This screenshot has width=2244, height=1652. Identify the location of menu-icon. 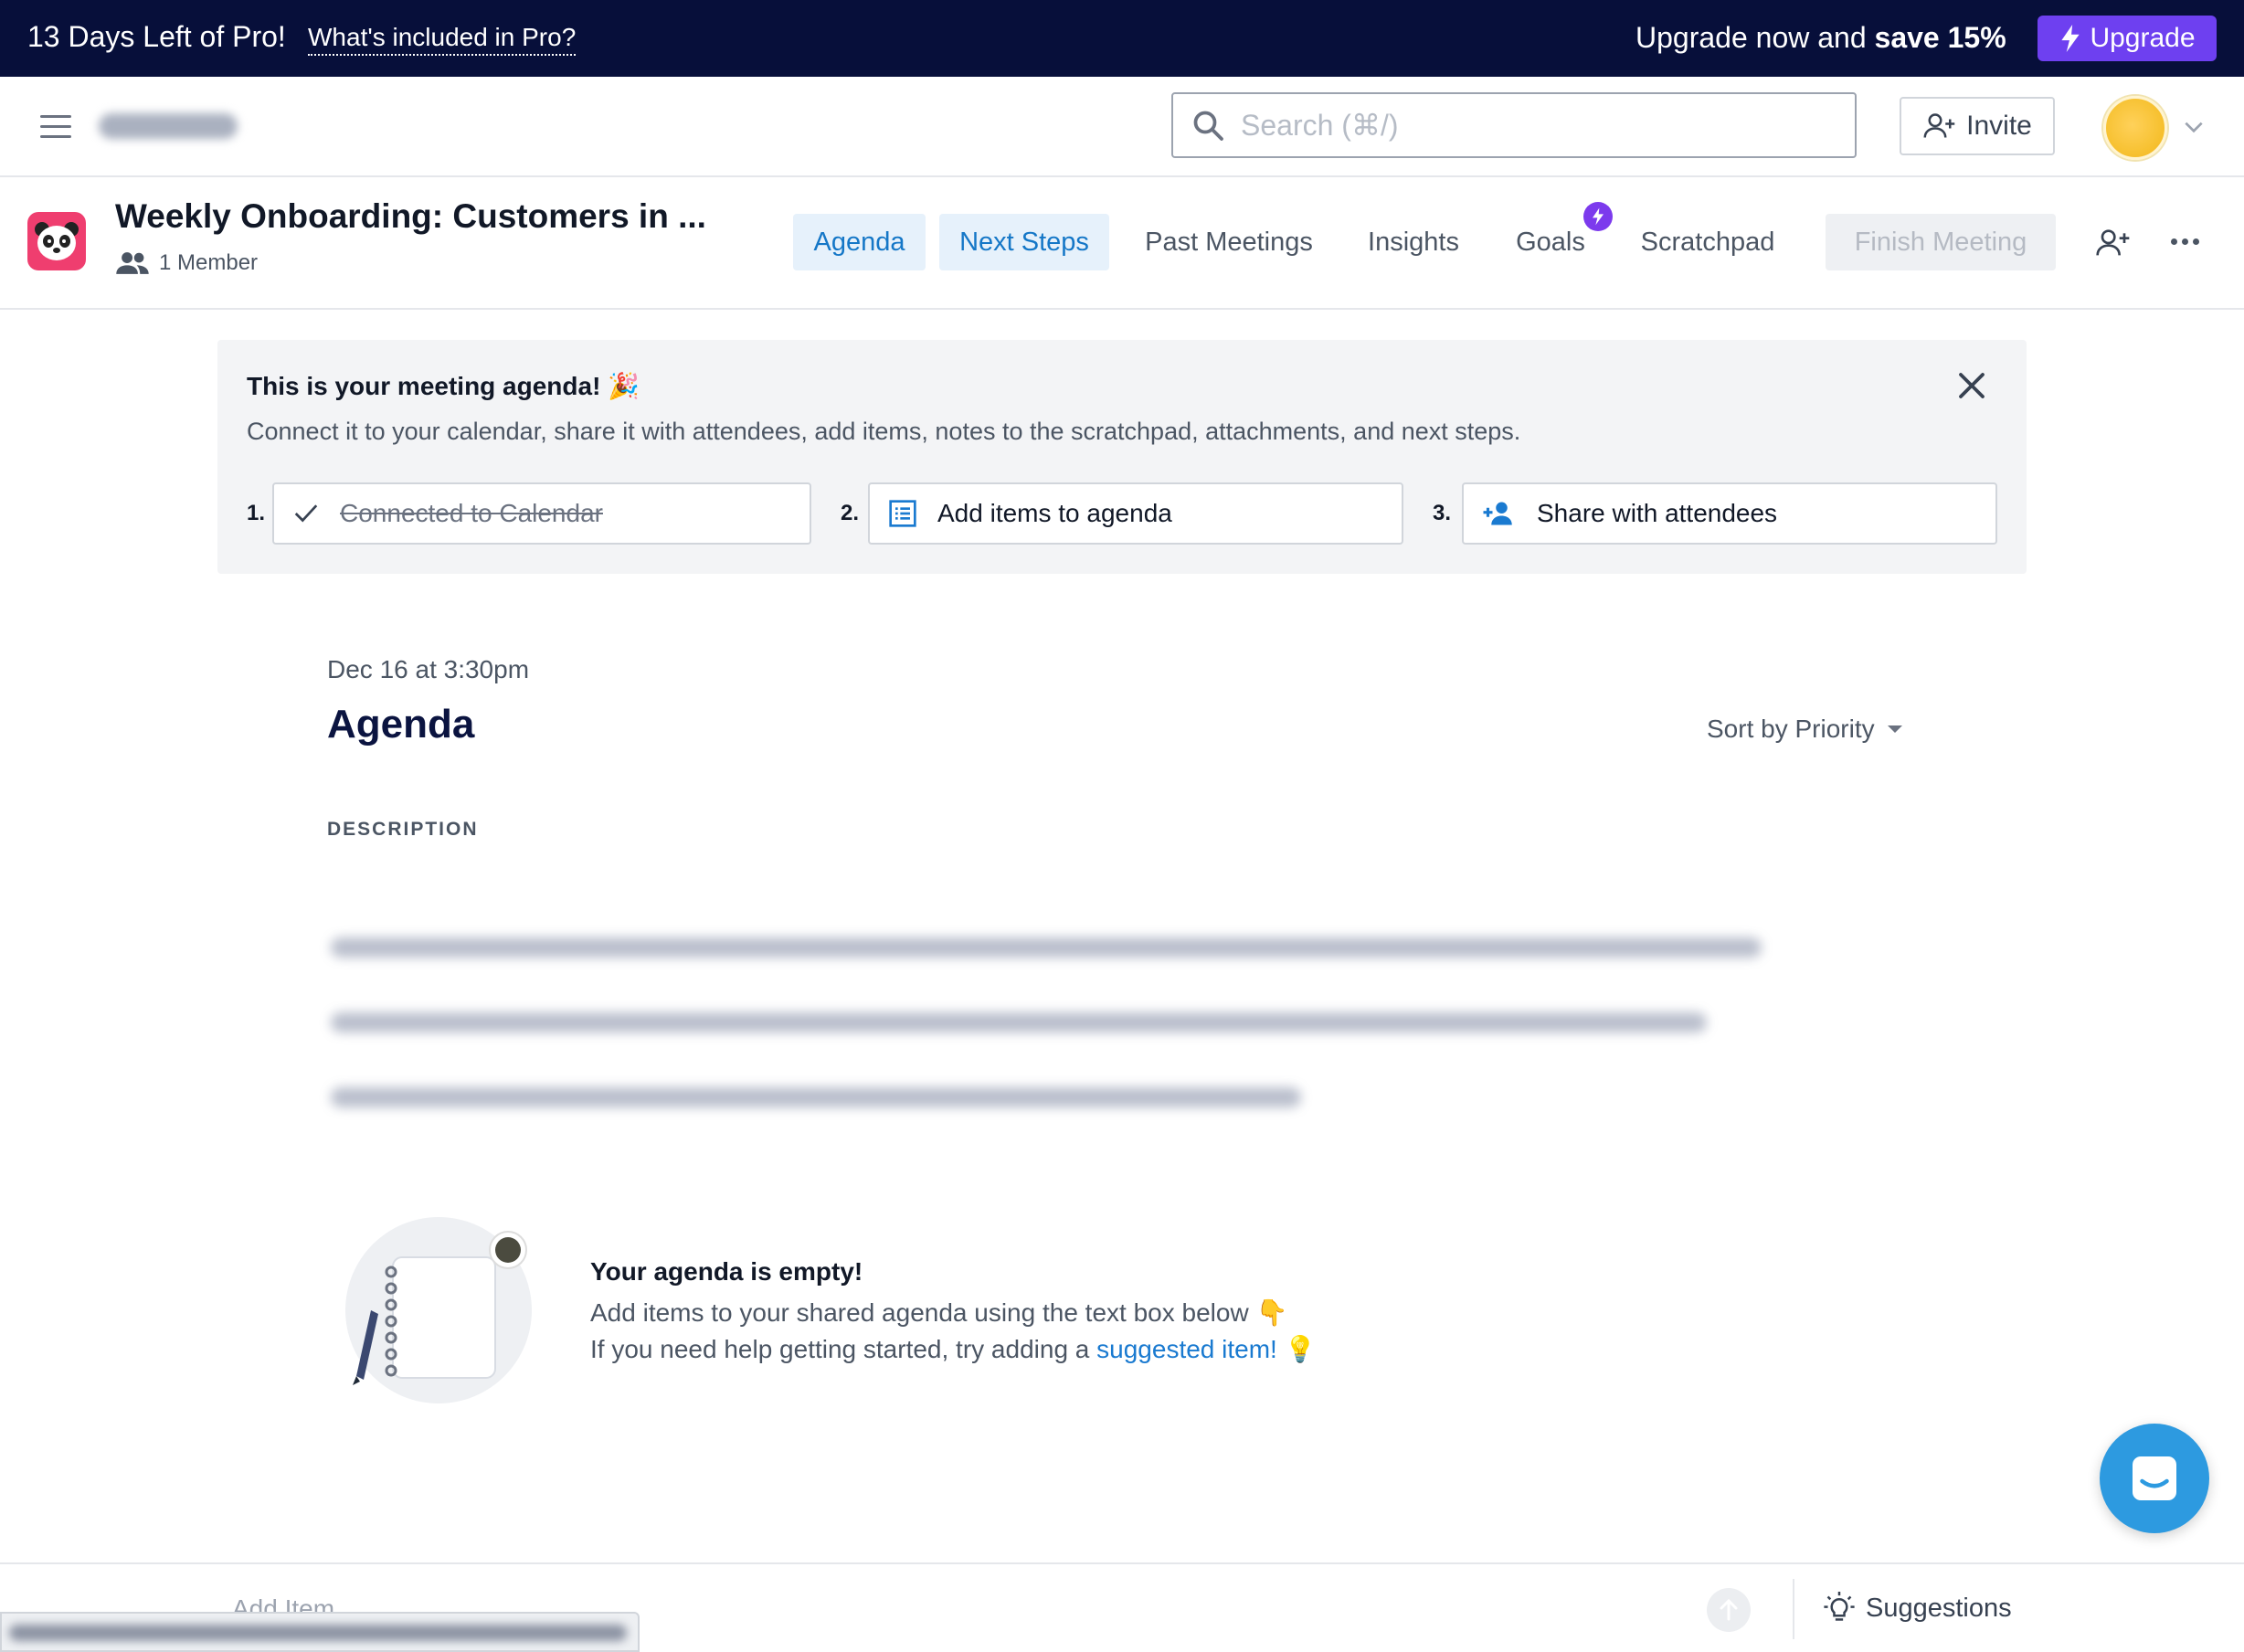
(55, 127).